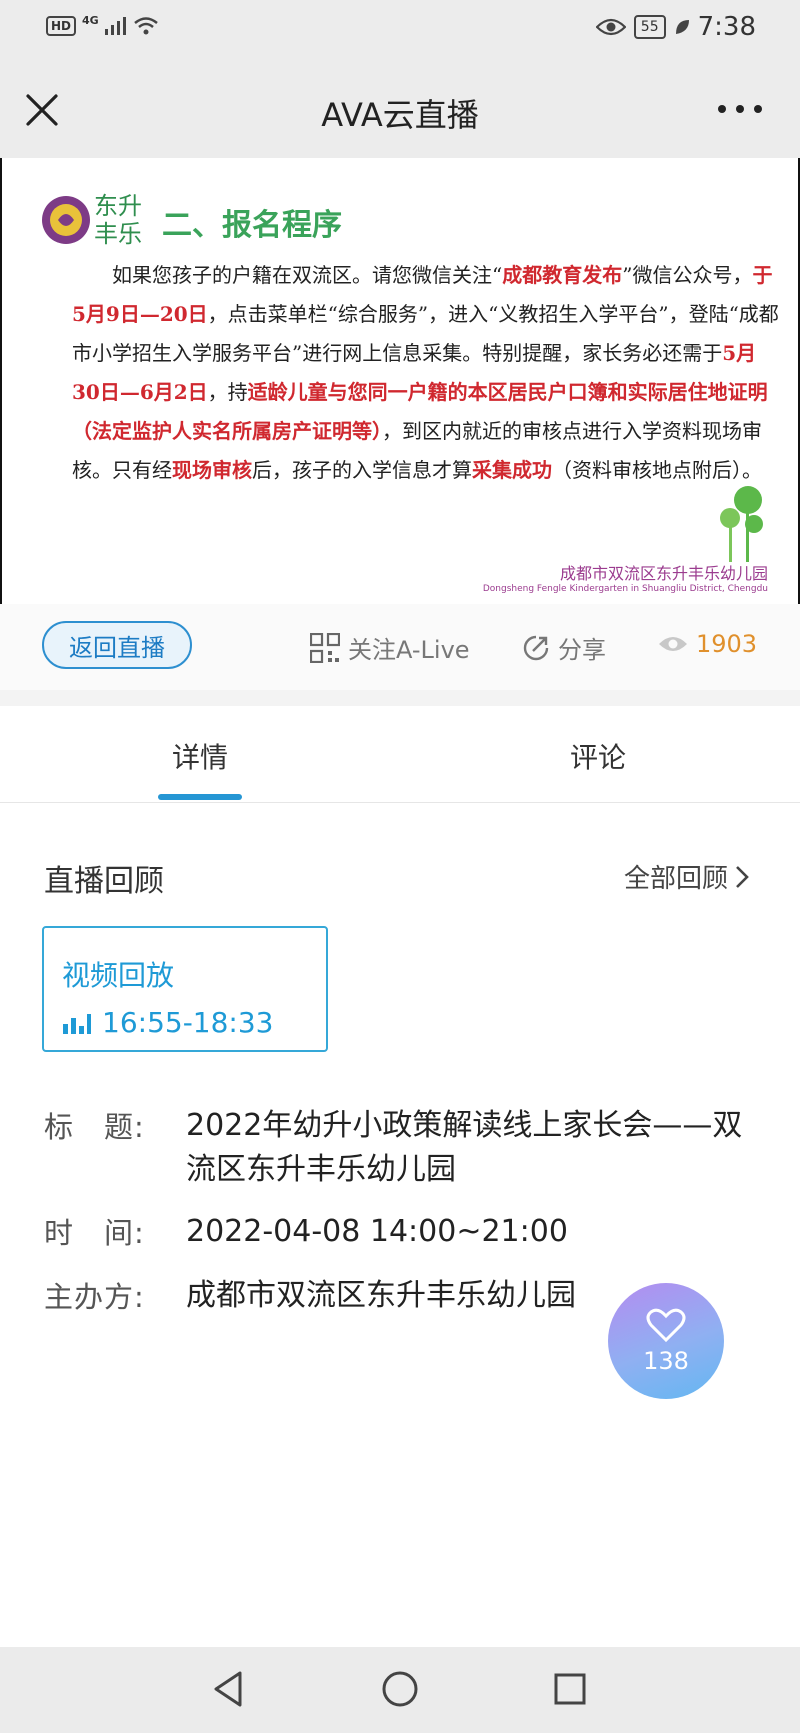  What do you see at coordinates (118, 975) in the screenshot?
I see `playback-label: 视频回放` at bounding box center [118, 975].